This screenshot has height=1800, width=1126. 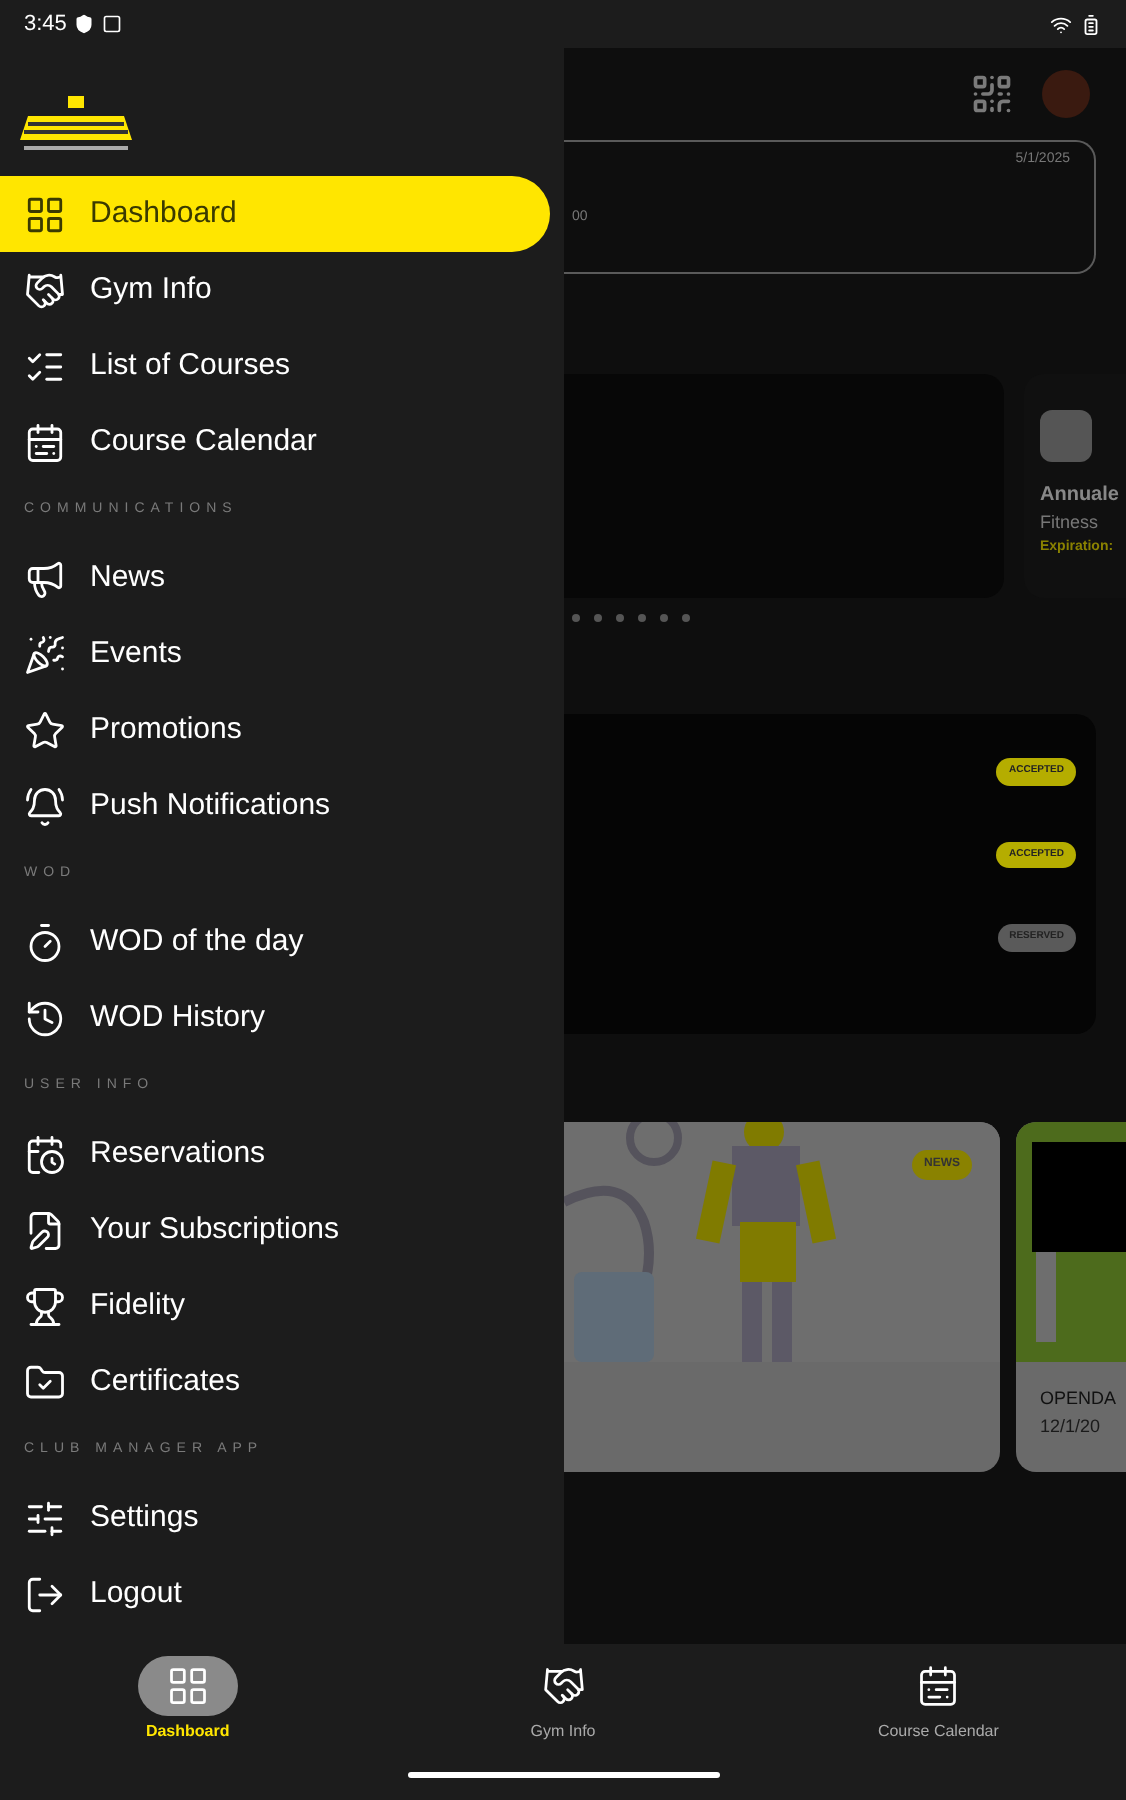 What do you see at coordinates (45, 1154) in the screenshot?
I see `calendar-clock-icon` at bounding box center [45, 1154].